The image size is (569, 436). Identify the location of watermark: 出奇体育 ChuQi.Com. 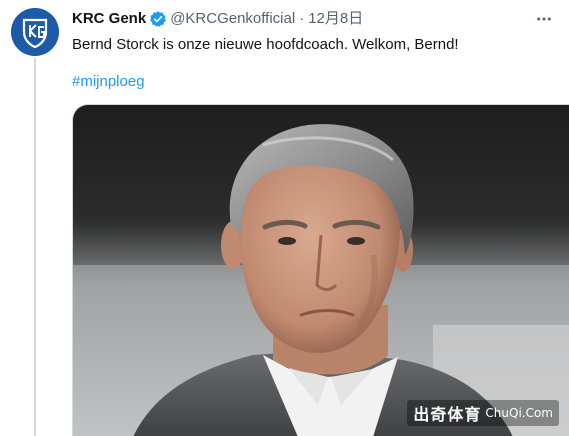
(483, 413).